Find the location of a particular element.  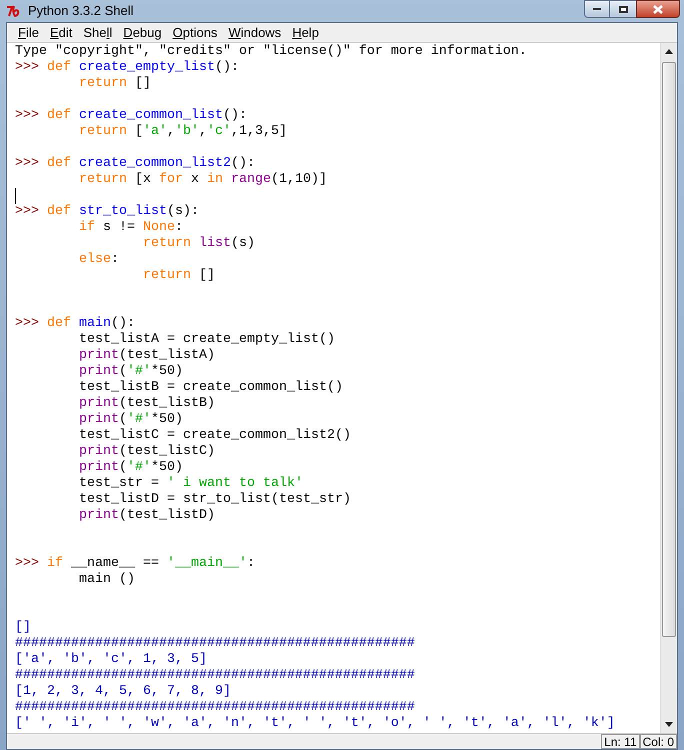

code-line: >>> def create_common_list(): is located at coordinates (131, 116).